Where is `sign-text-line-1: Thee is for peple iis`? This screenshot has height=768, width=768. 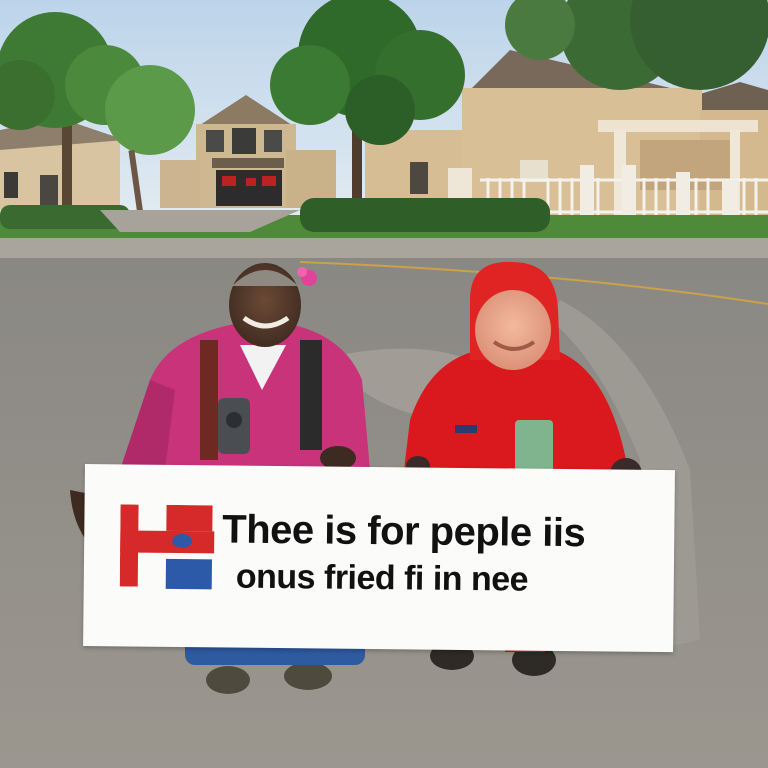 sign-text-line-1: Thee is for peple iis is located at coordinates (404, 531).